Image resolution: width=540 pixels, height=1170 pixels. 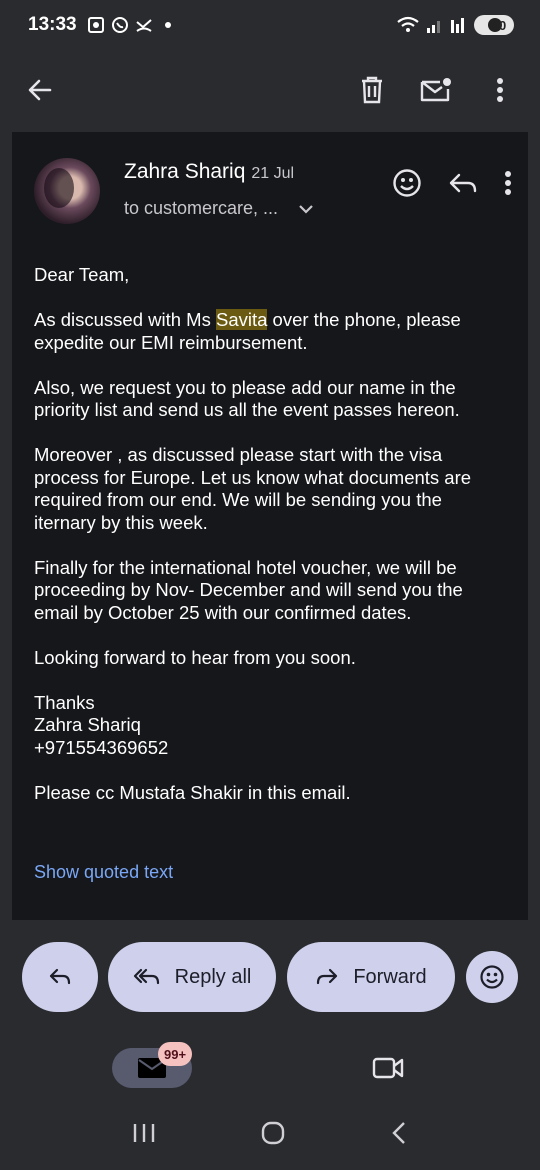 What do you see at coordinates (241, 319) in the screenshot?
I see `highlighted-name: Savita` at bounding box center [241, 319].